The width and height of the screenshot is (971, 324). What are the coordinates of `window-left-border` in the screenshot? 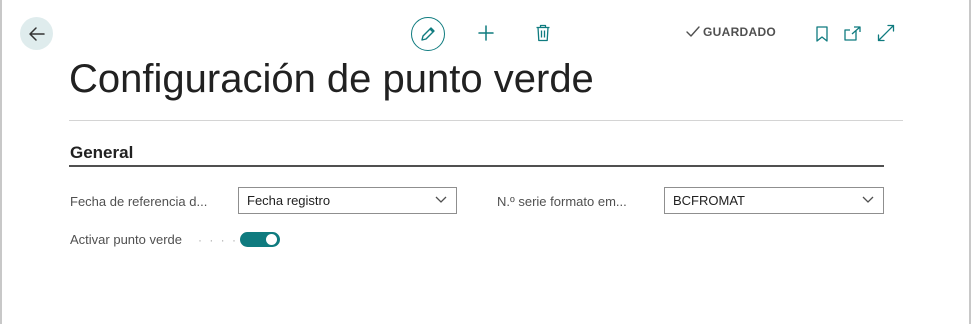 It's located at (1, 162).